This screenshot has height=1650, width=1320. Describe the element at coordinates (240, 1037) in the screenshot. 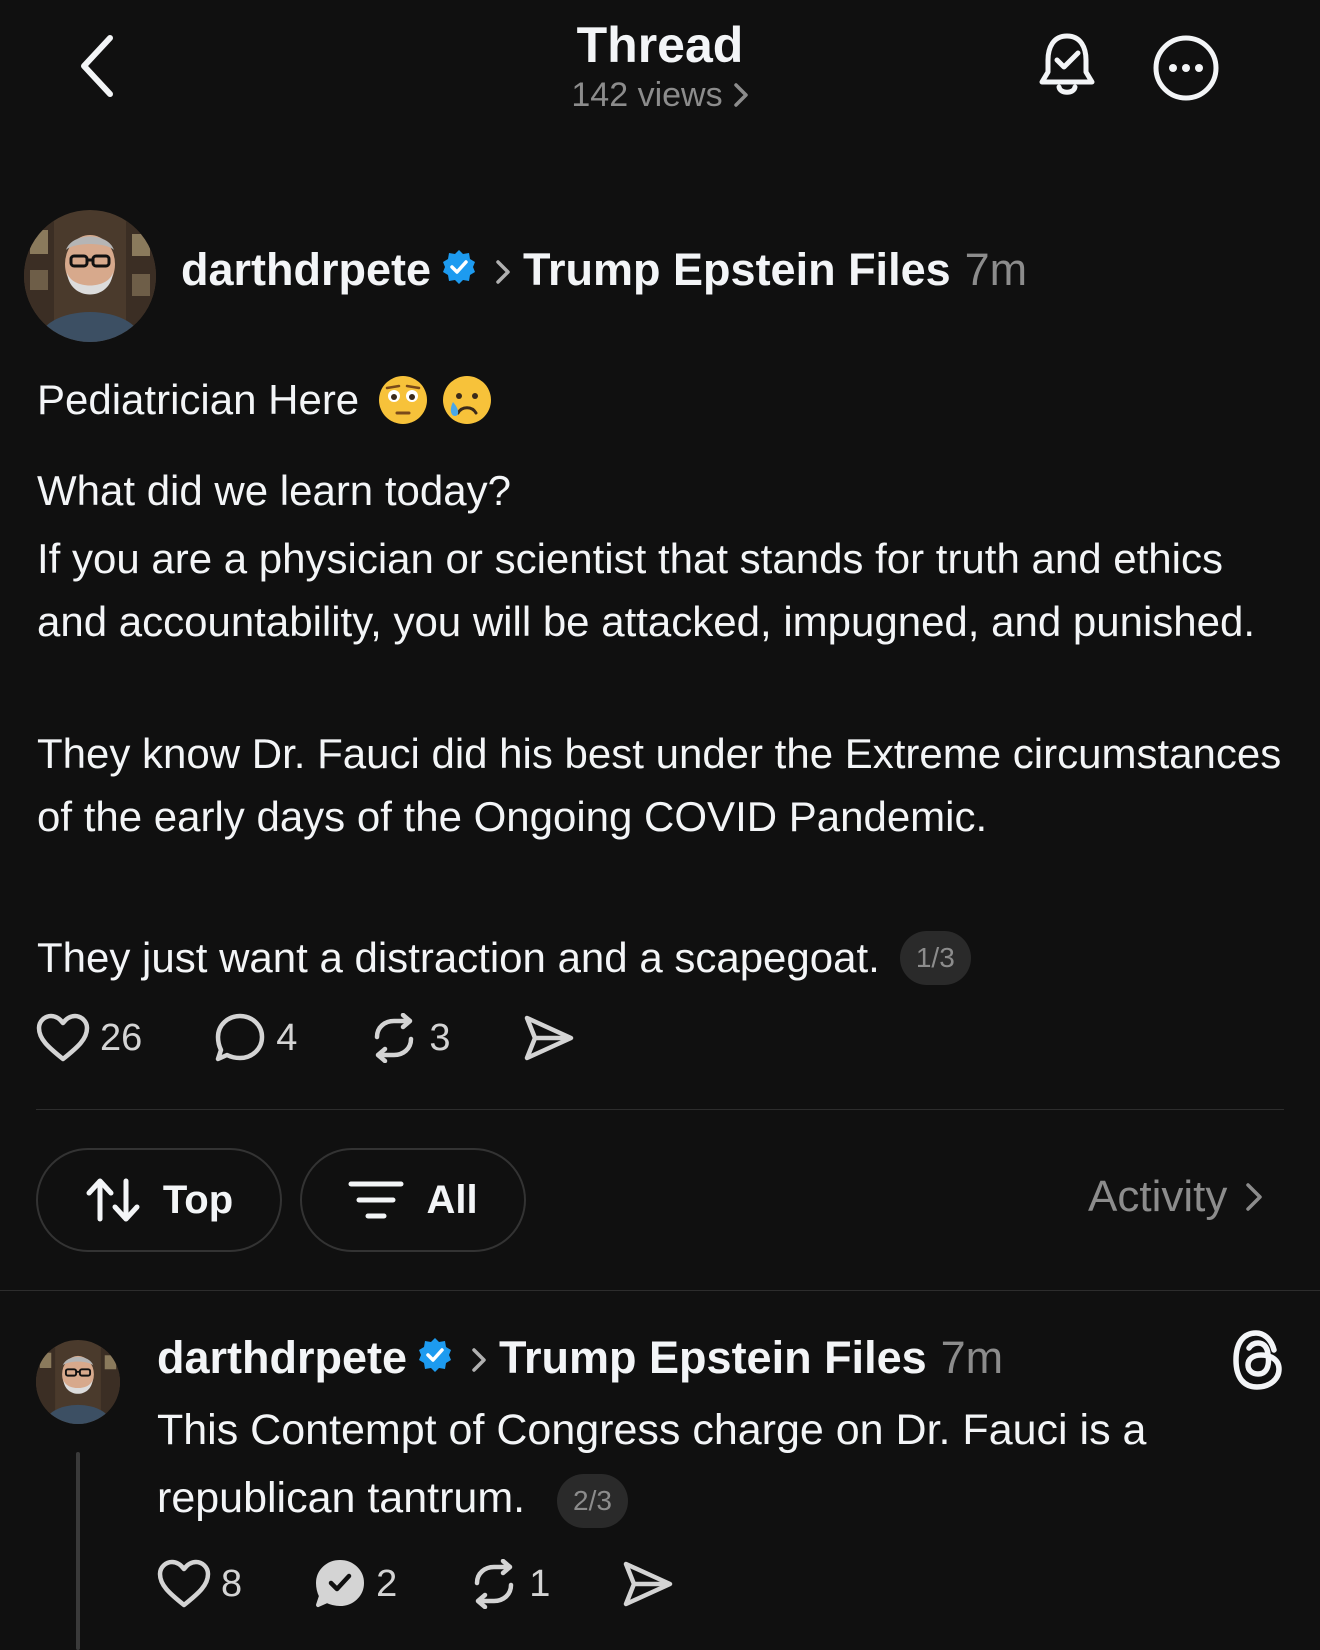

I see `comment-bubble-icon` at that location.